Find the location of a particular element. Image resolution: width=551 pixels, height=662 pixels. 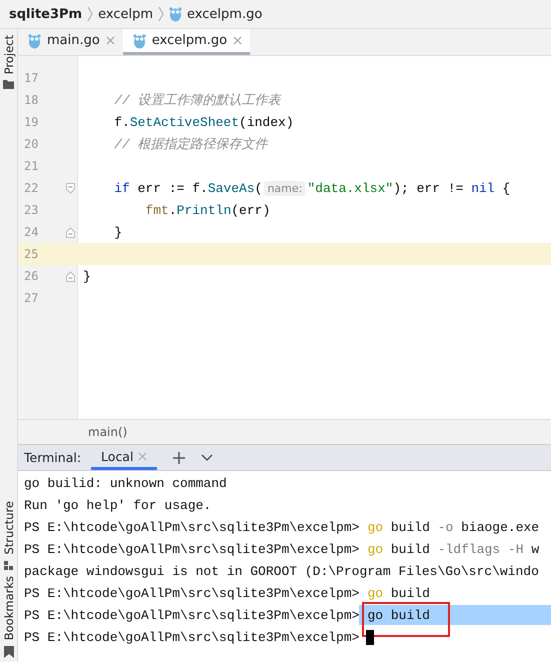

chevron-down-icon is located at coordinates (207, 458).